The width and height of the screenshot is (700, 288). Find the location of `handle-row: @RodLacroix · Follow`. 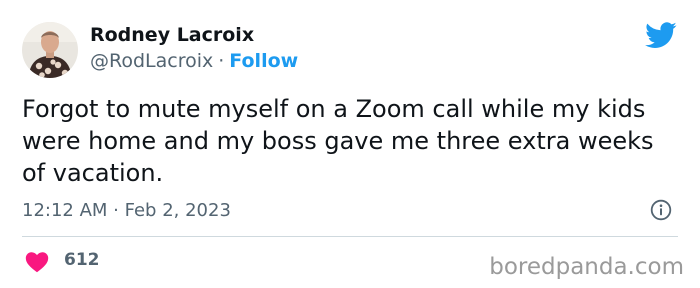

handle-row: @RodLacroix · Follow is located at coordinates (194, 61).